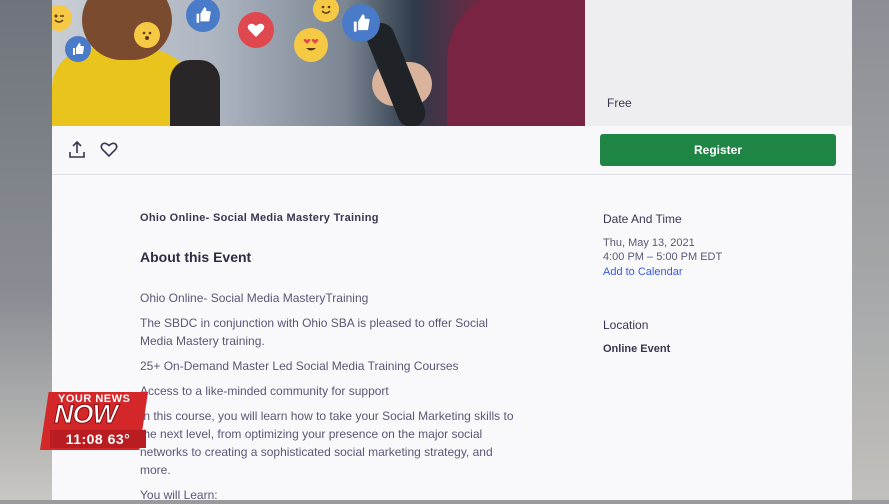  What do you see at coordinates (643, 272) in the screenshot?
I see `add-to-calendar-link: Add to Calendar` at bounding box center [643, 272].